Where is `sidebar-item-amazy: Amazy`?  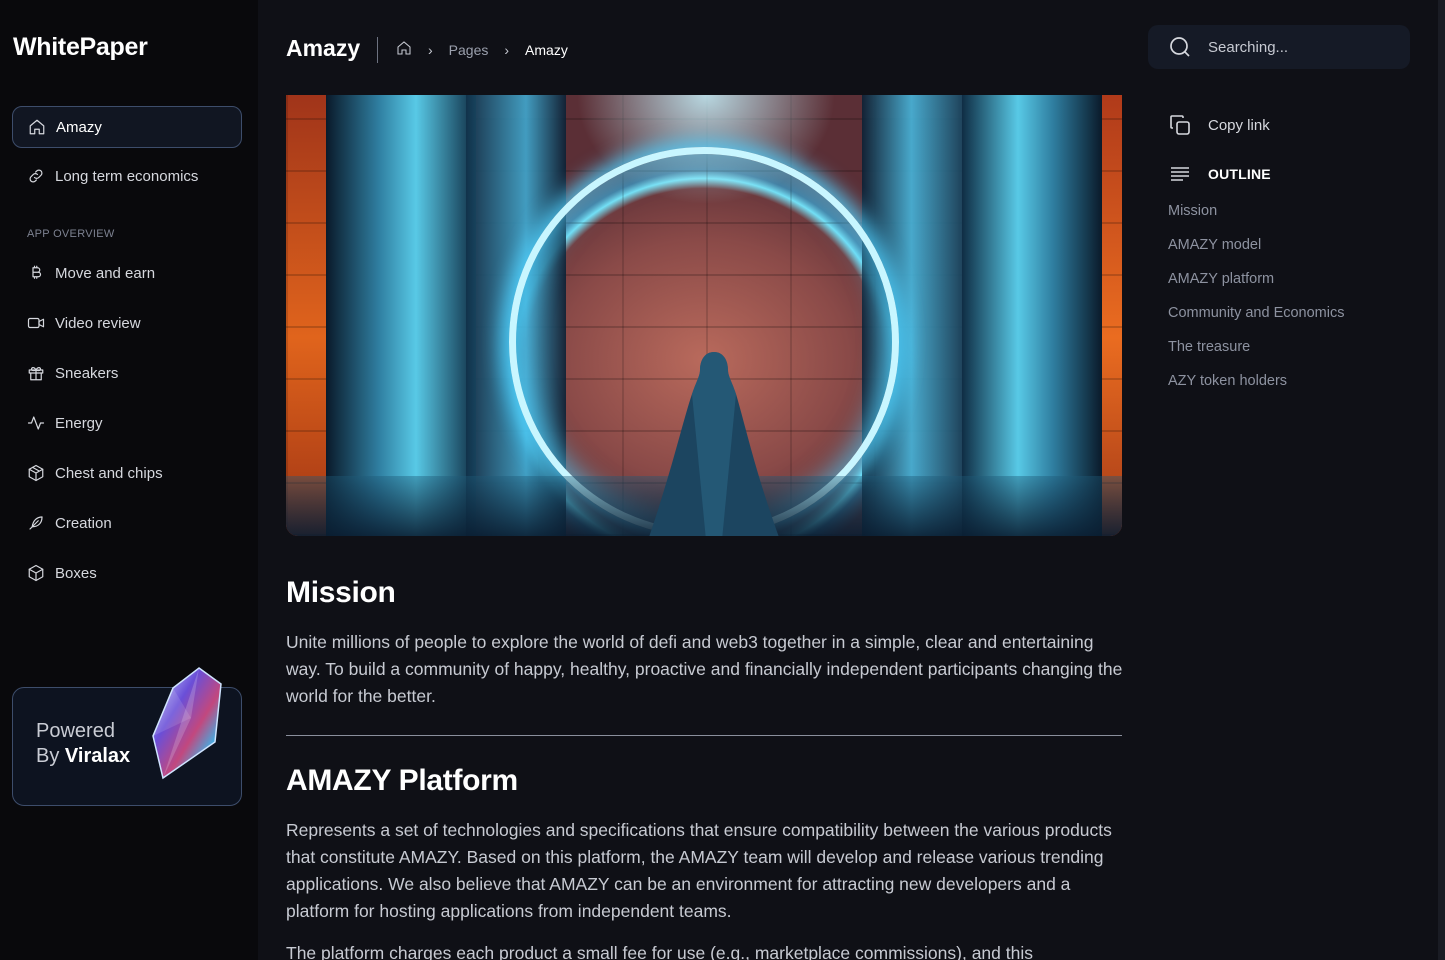 sidebar-item-amazy: Amazy is located at coordinates (127, 127).